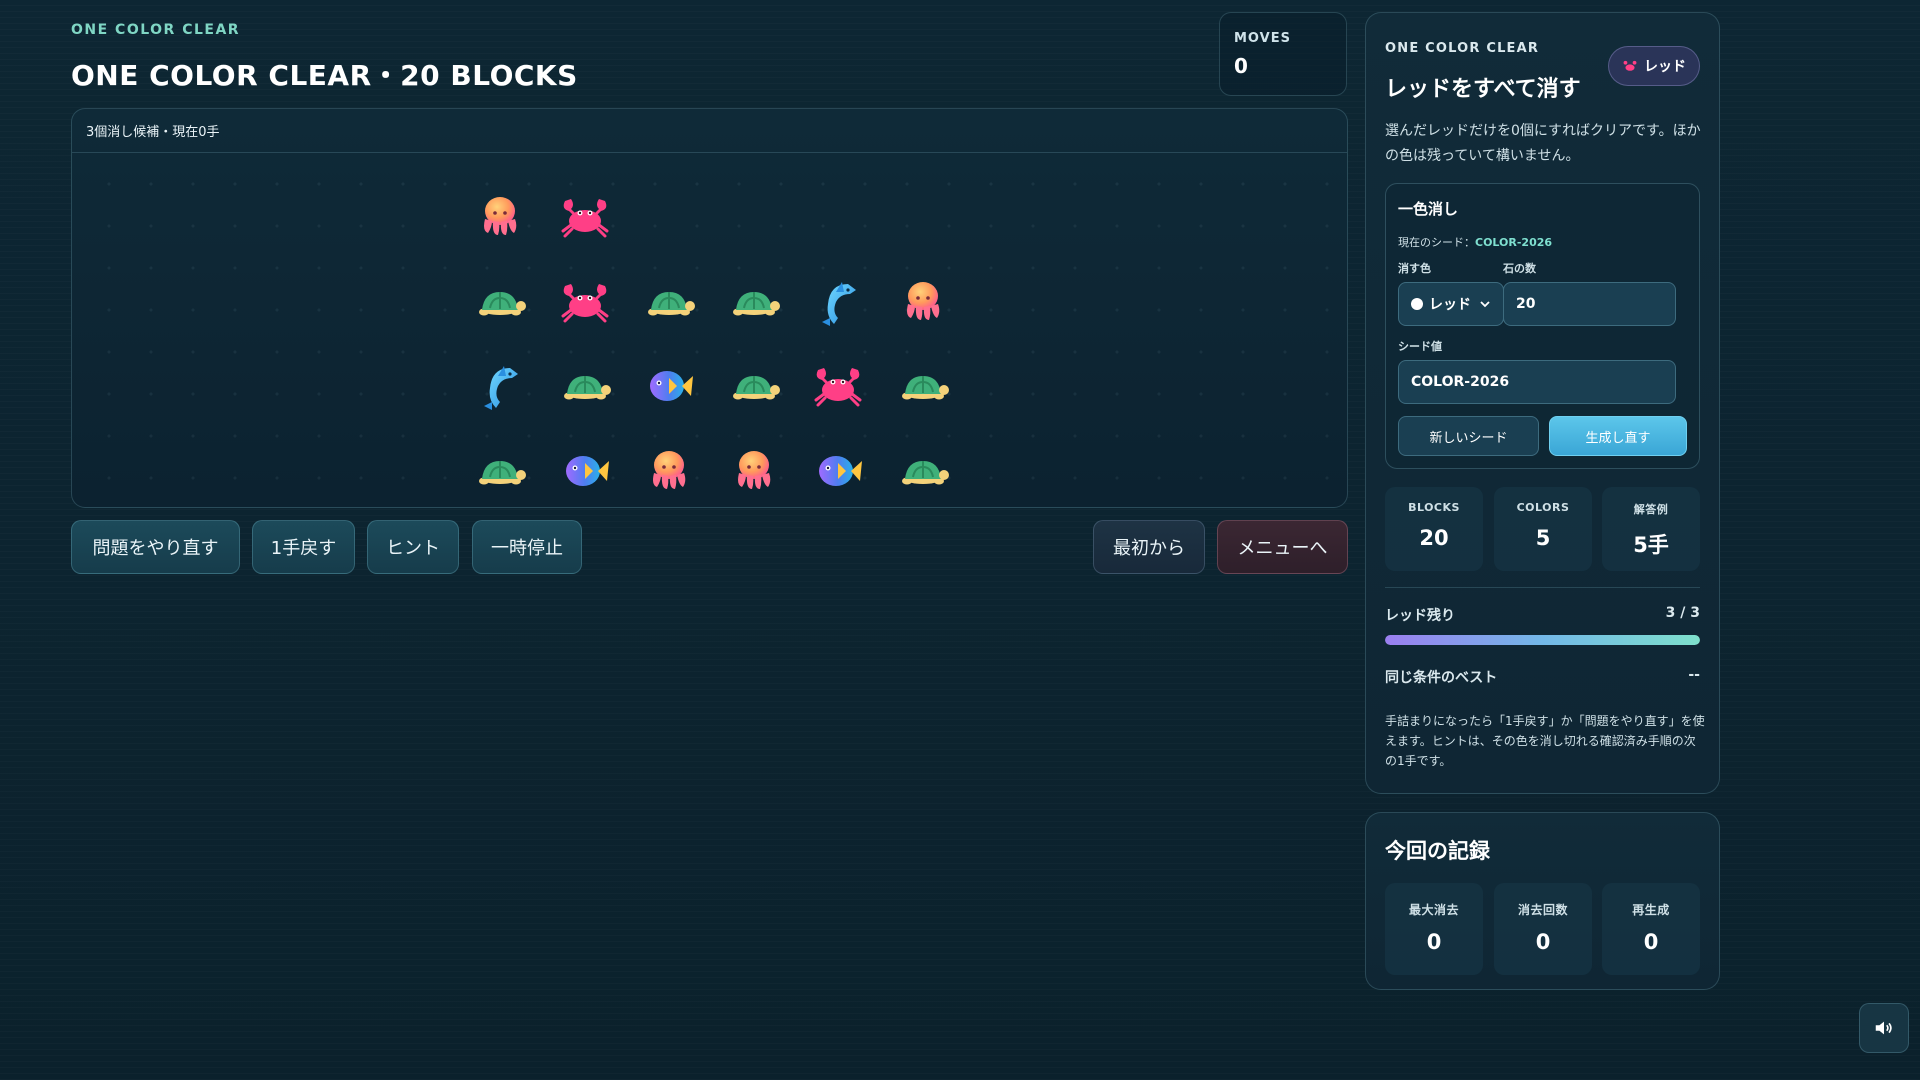 Image resolution: width=1920 pixels, height=1080 pixels. What do you see at coordinates (1651, 910) in the screenshot?
I see `stat-label: 再生成` at bounding box center [1651, 910].